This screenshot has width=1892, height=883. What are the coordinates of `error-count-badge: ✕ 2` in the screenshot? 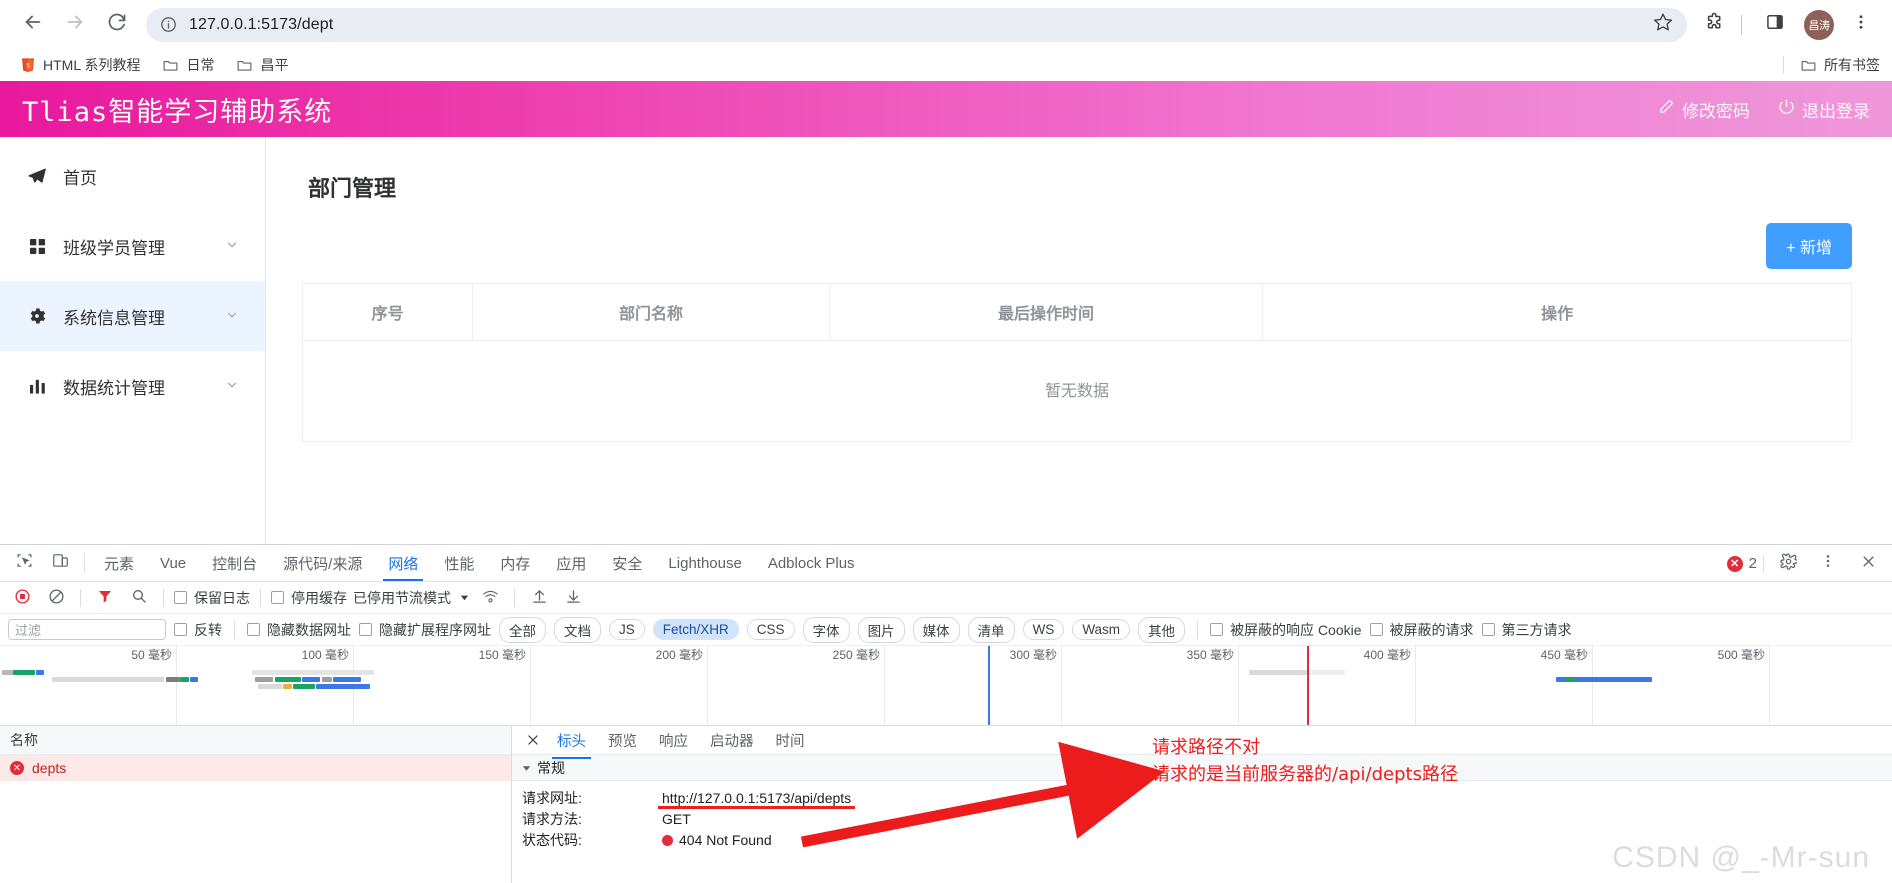 It's located at (1741, 563).